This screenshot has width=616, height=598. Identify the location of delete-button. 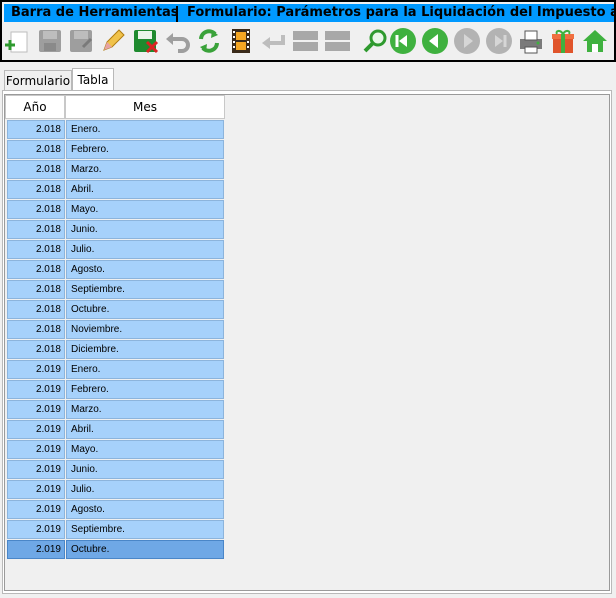
(146, 41).